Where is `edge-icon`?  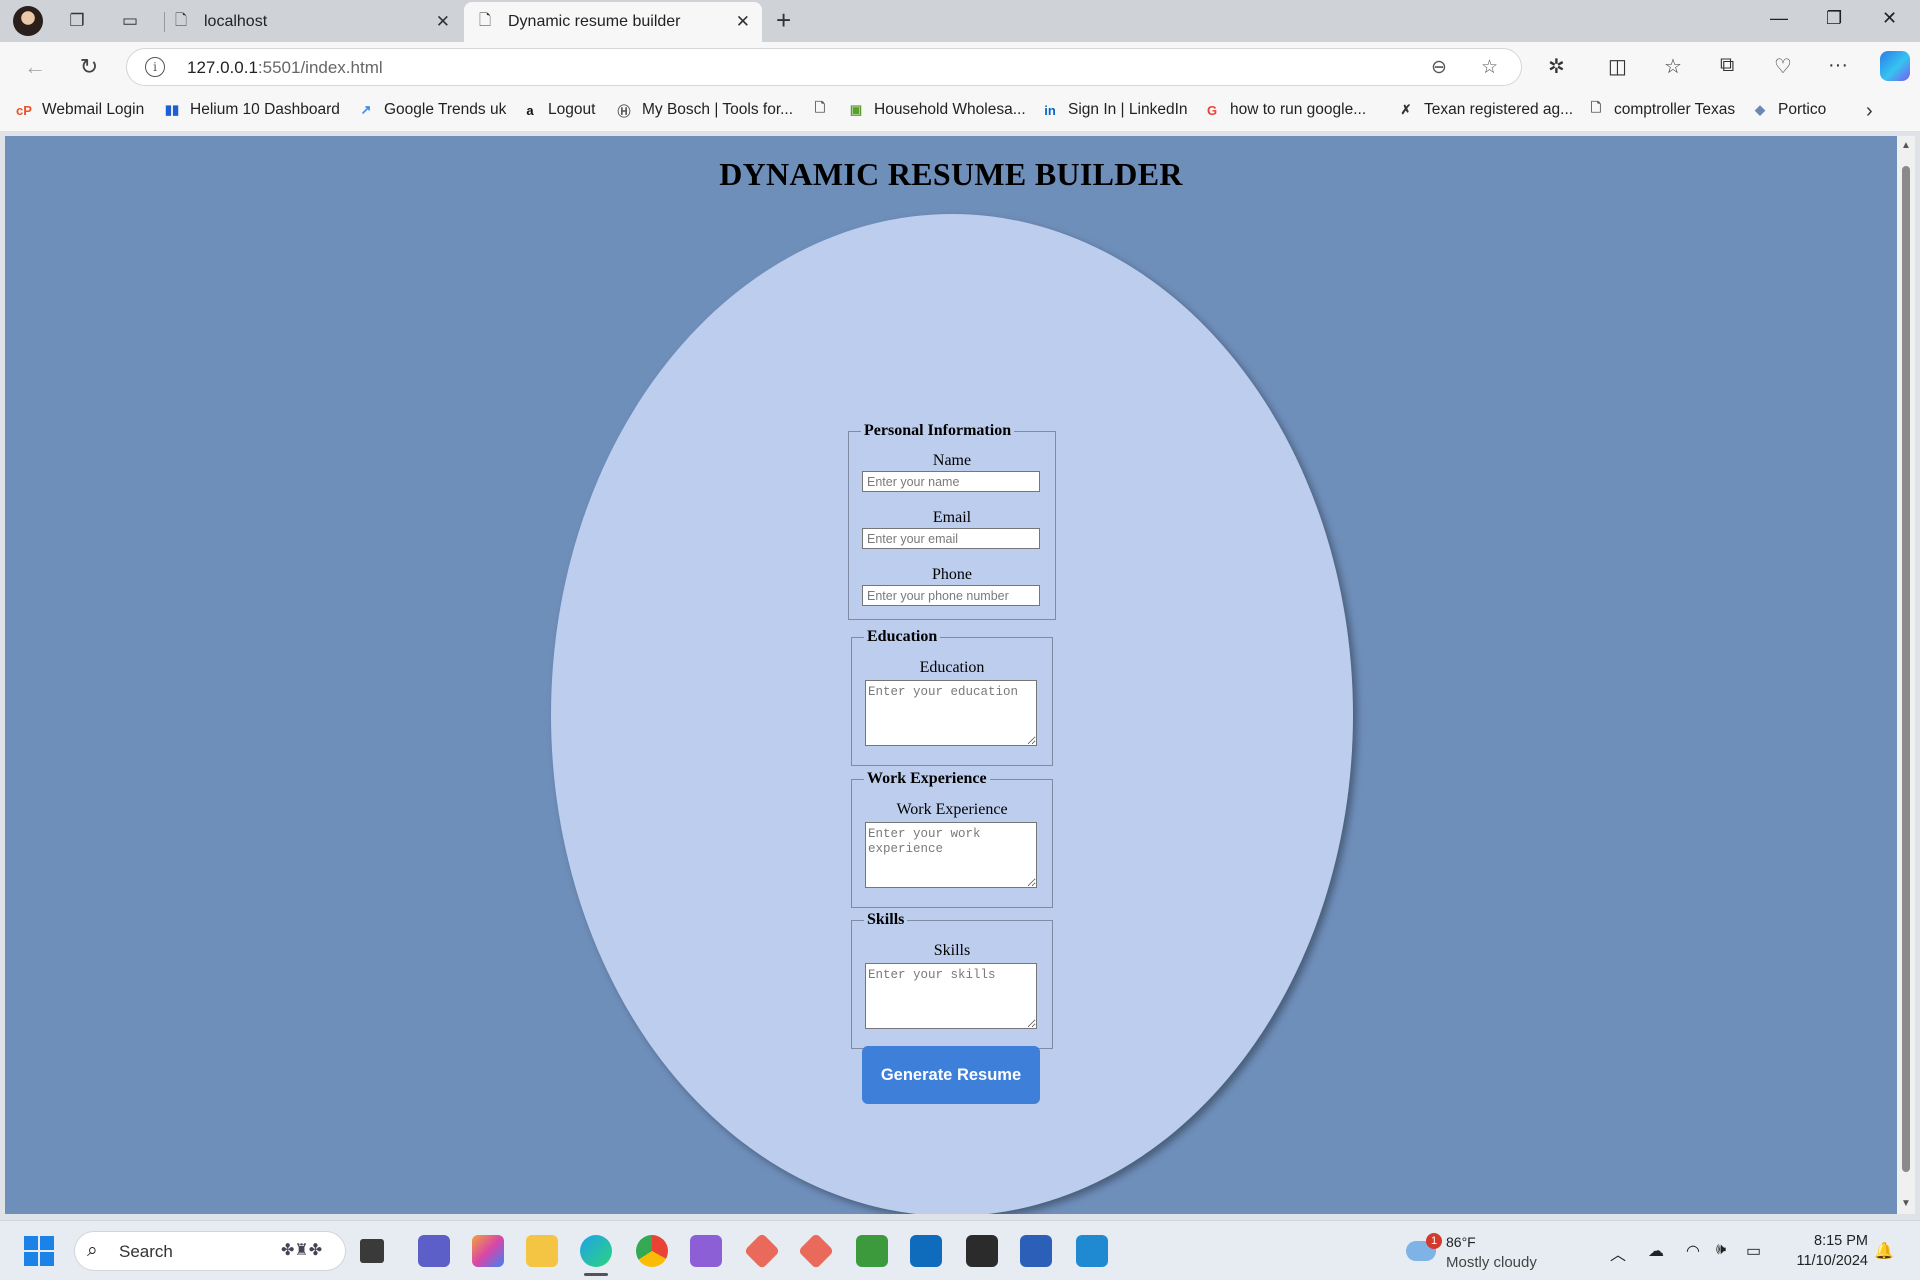
edge-icon is located at coordinates (596, 1251).